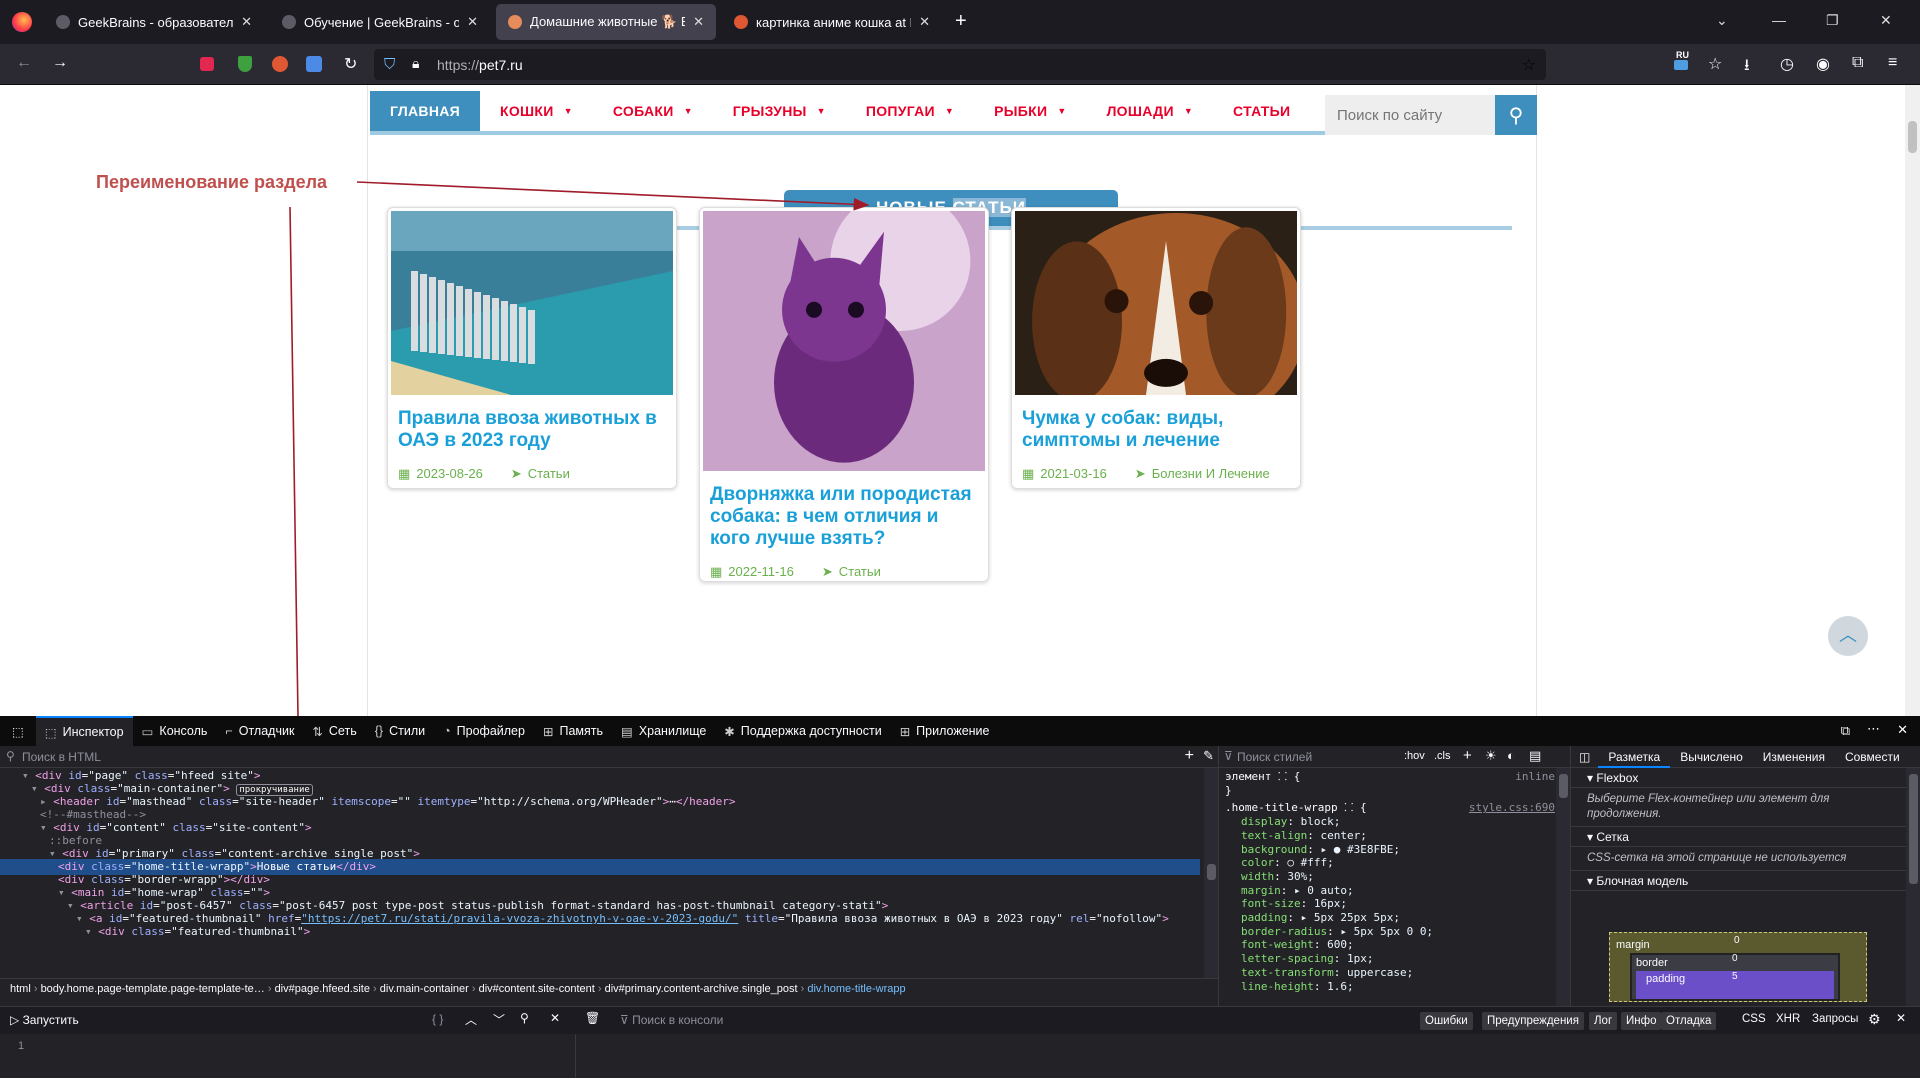 Image resolution: width=1920 pixels, height=1078 pixels. Describe the element at coordinates (175, 731) in the screenshot. I see `devtools-tab-1: ▭ Консоль` at that location.